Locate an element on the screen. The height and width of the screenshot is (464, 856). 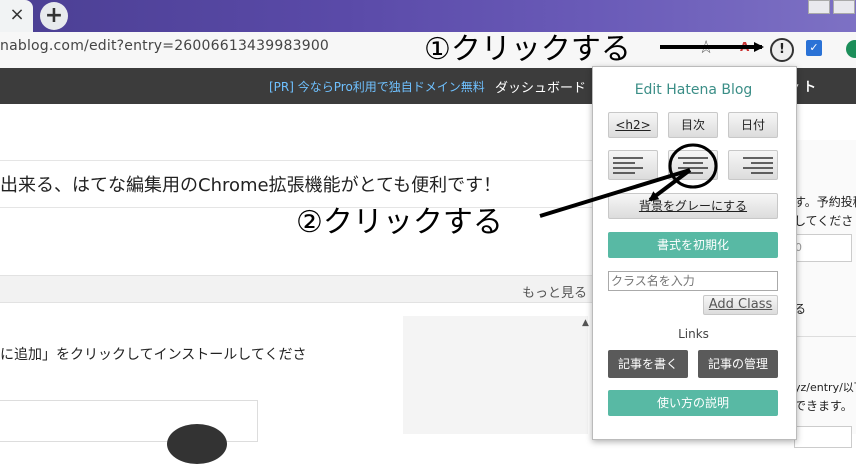
sidebar-text: してくださ is located at coordinates (824, 221).